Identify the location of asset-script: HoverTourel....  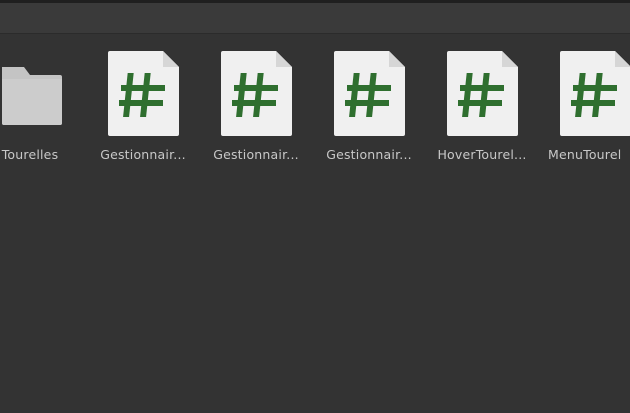
(482, 111).